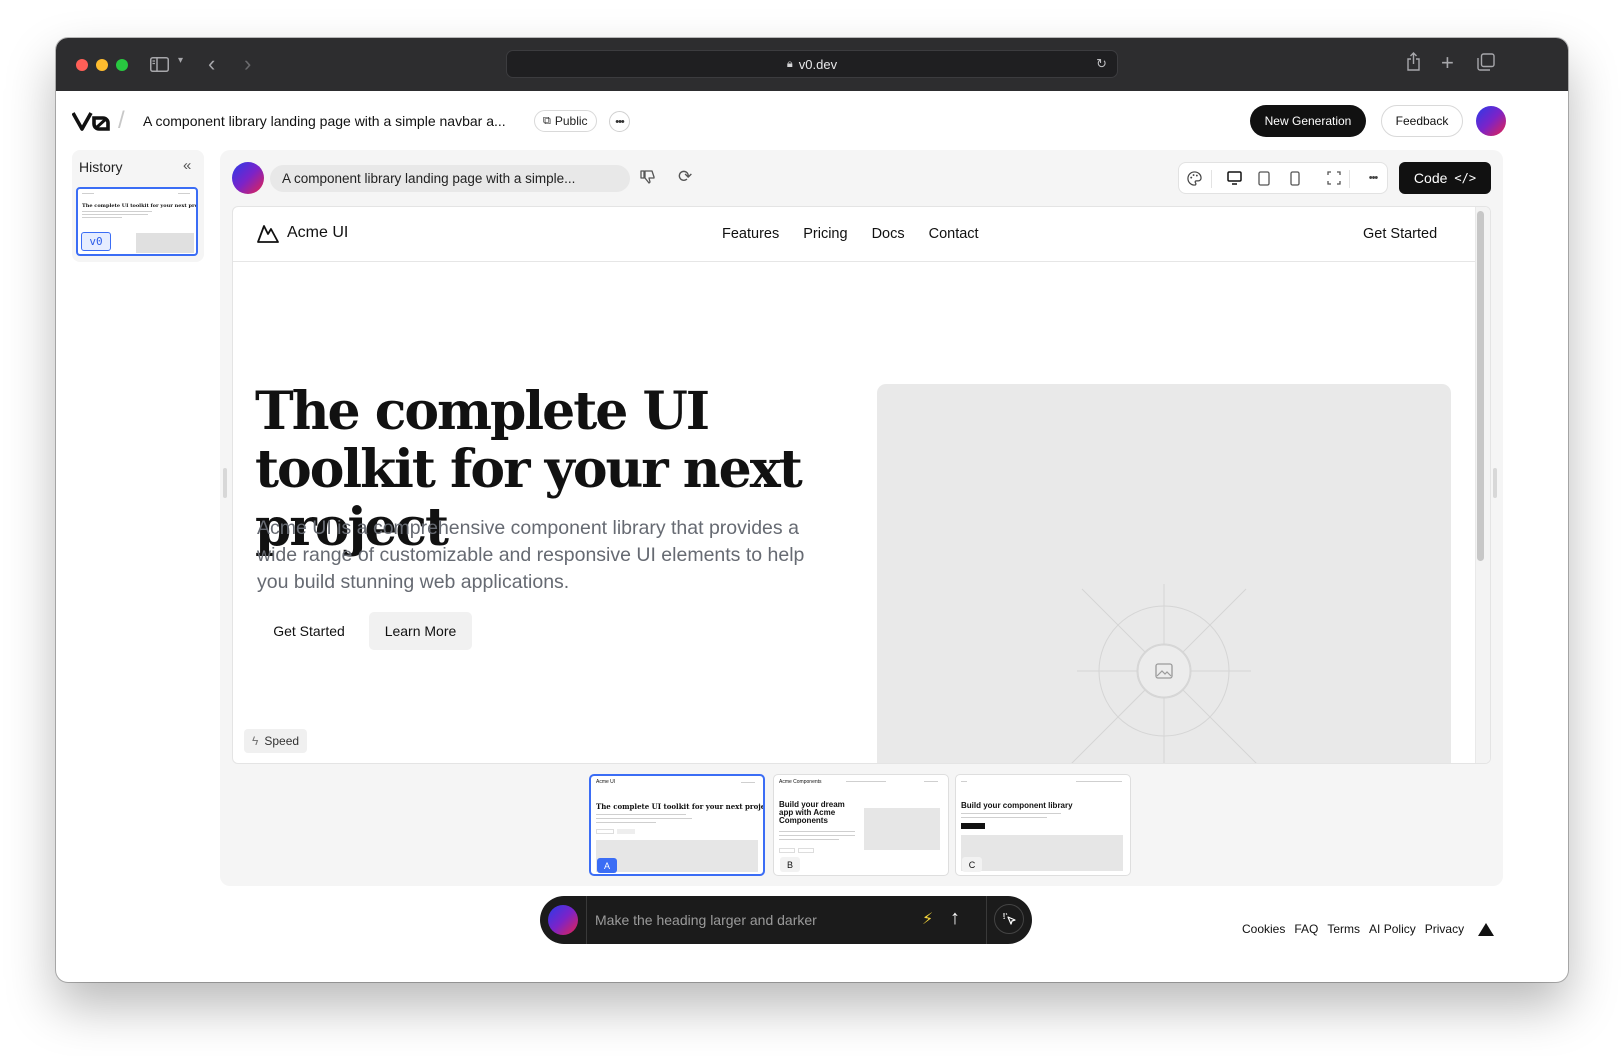 The width and height of the screenshot is (1624, 1056). What do you see at coordinates (180, 60) in the screenshot?
I see `chevron-down-icon: ▾` at bounding box center [180, 60].